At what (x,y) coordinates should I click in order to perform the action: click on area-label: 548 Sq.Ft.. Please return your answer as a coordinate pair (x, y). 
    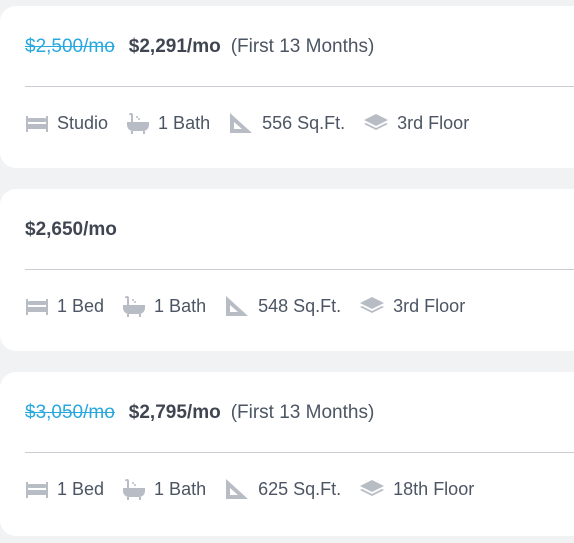
    Looking at the image, I should click on (300, 305).